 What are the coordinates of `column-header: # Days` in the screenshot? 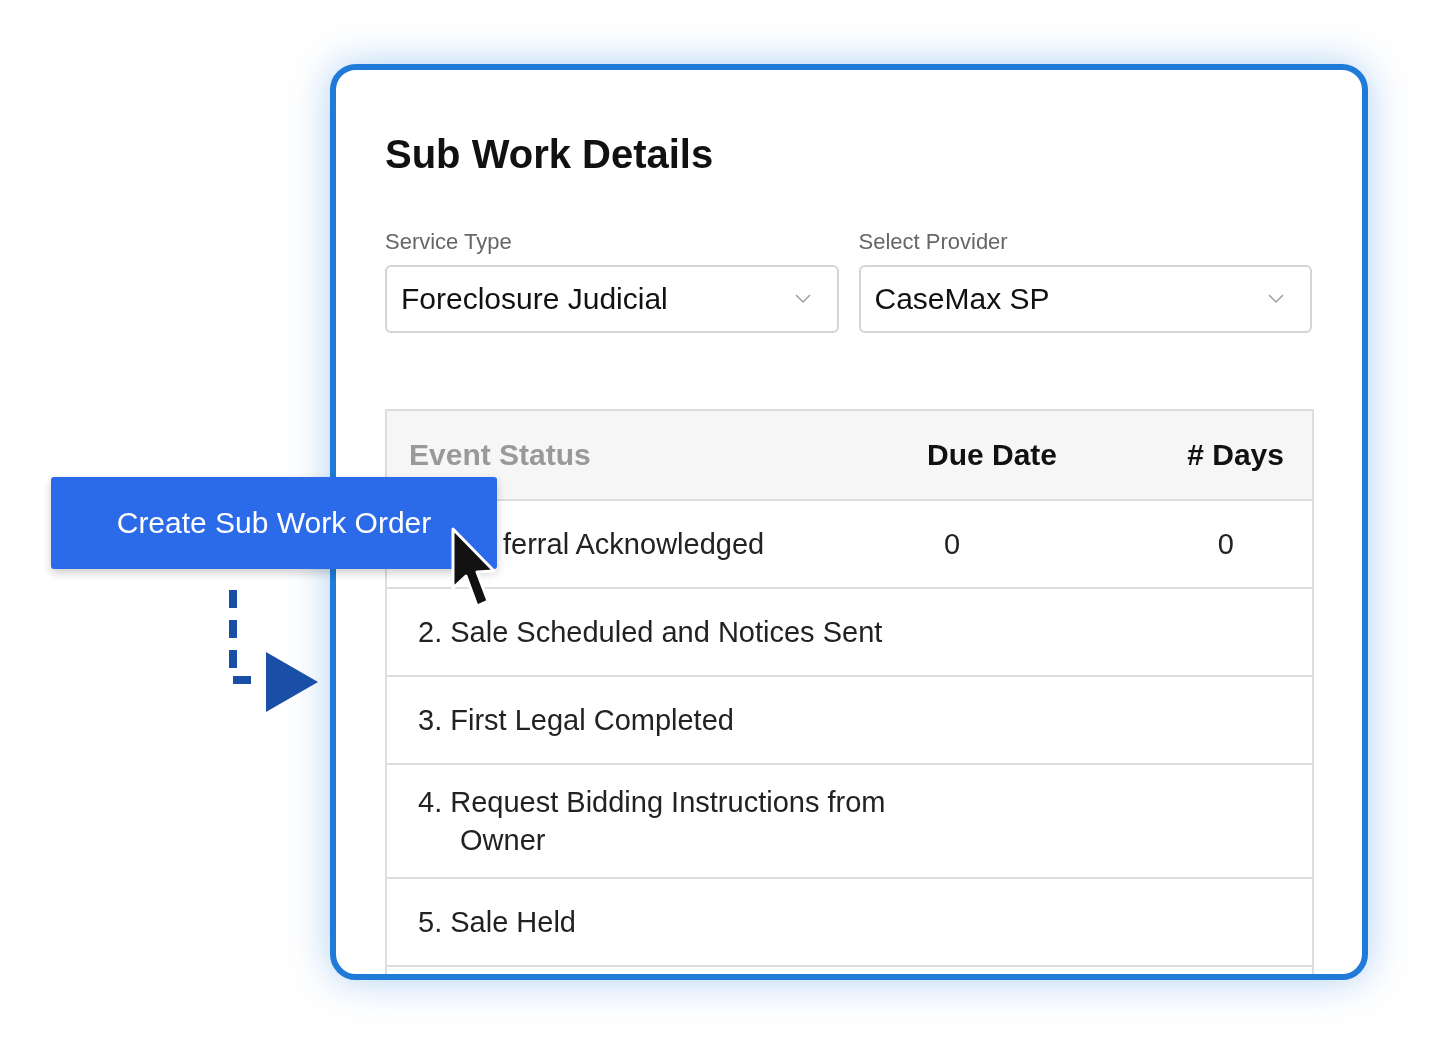 It's located at (1235, 455).